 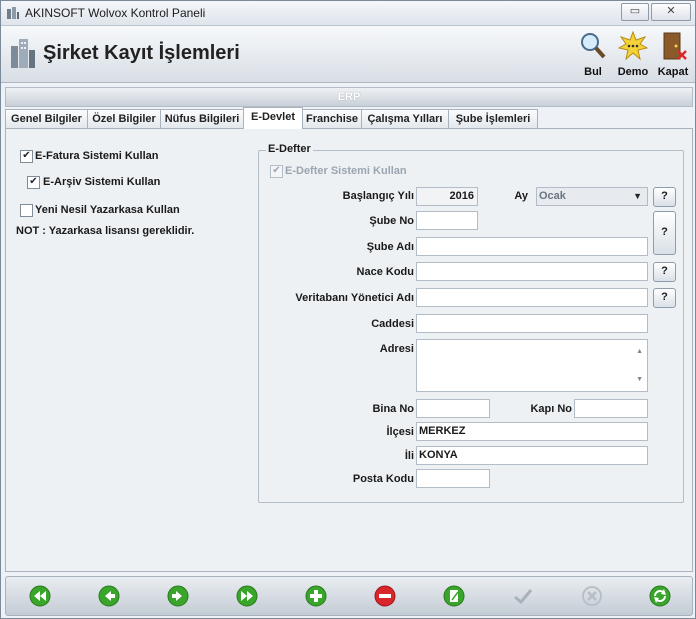 I want to click on posta-kodu-field, so click(x=453, y=478).